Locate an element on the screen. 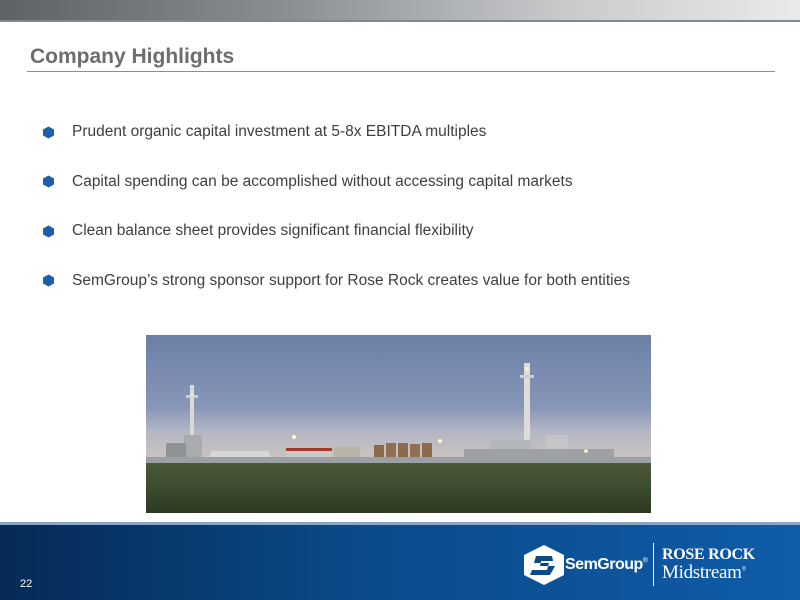  header-gradient-bar is located at coordinates (400, 11).